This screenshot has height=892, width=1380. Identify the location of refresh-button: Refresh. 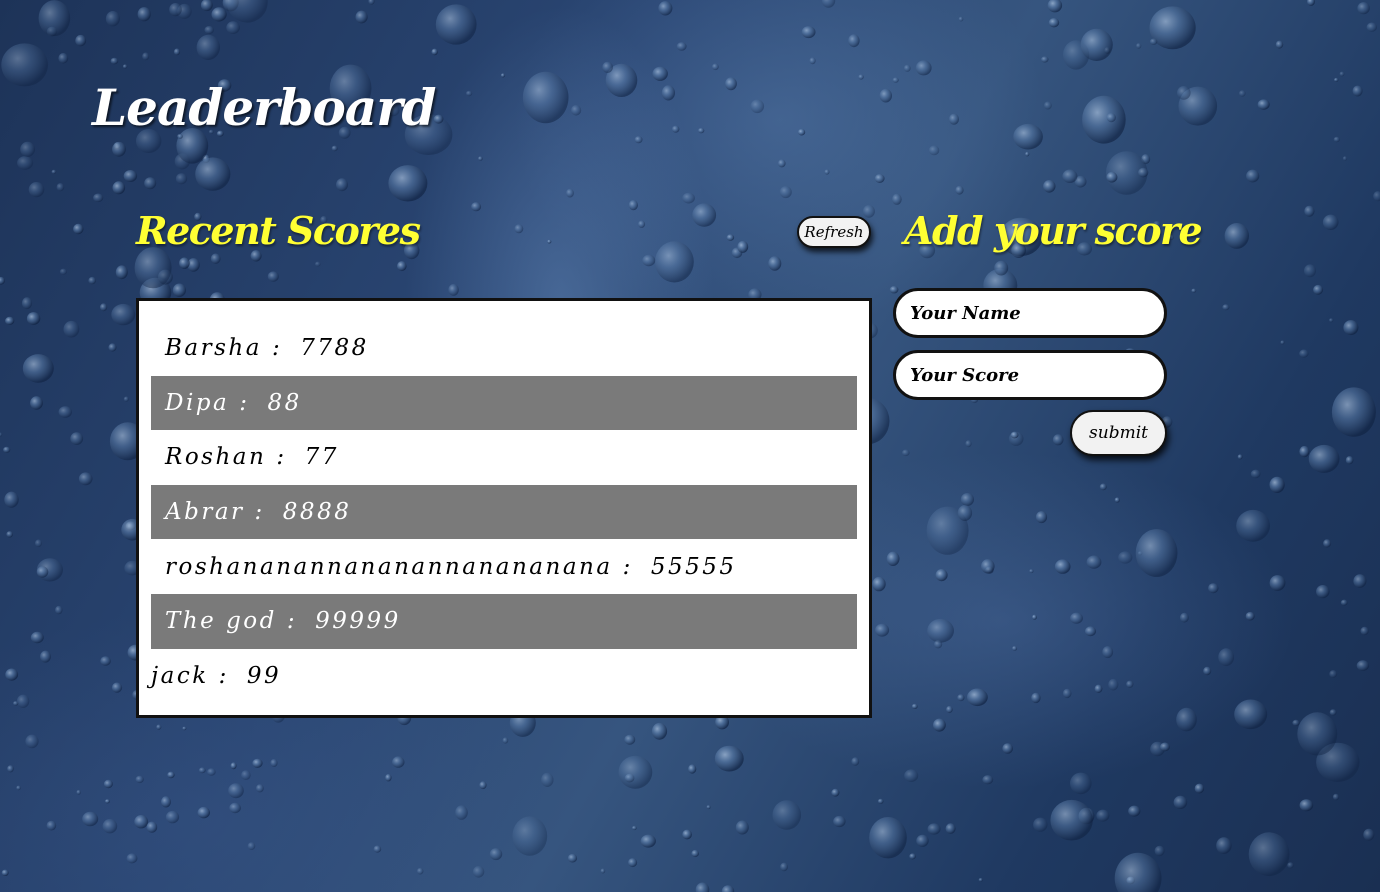
(834, 232).